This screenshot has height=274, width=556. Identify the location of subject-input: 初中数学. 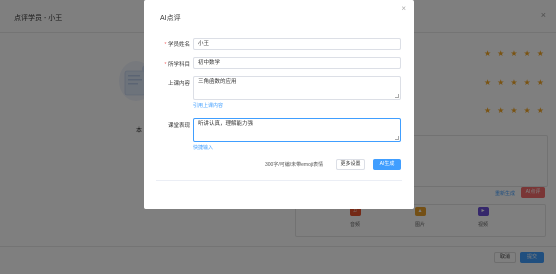
(297, 63).